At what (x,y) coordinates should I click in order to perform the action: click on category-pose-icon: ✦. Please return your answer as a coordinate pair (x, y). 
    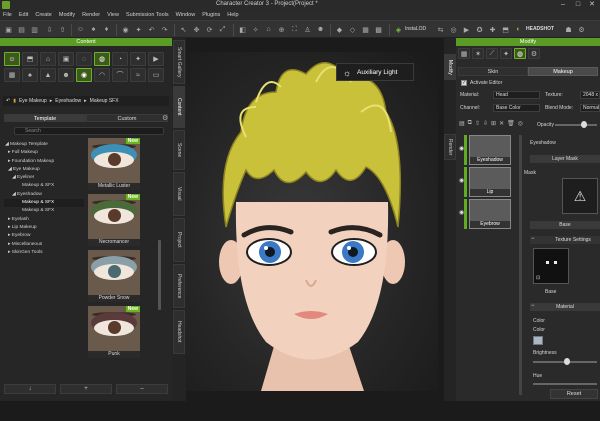
    Looking at the image, I should click on (138, 59).